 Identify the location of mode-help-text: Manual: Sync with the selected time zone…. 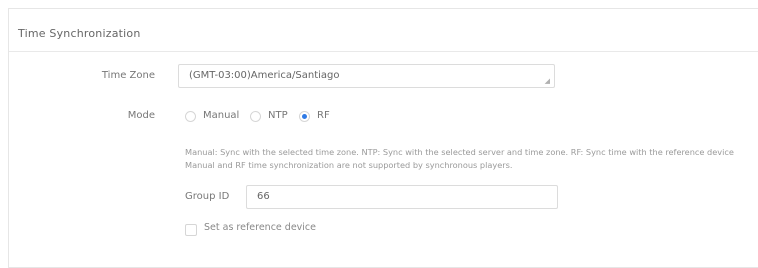
(471, 159).